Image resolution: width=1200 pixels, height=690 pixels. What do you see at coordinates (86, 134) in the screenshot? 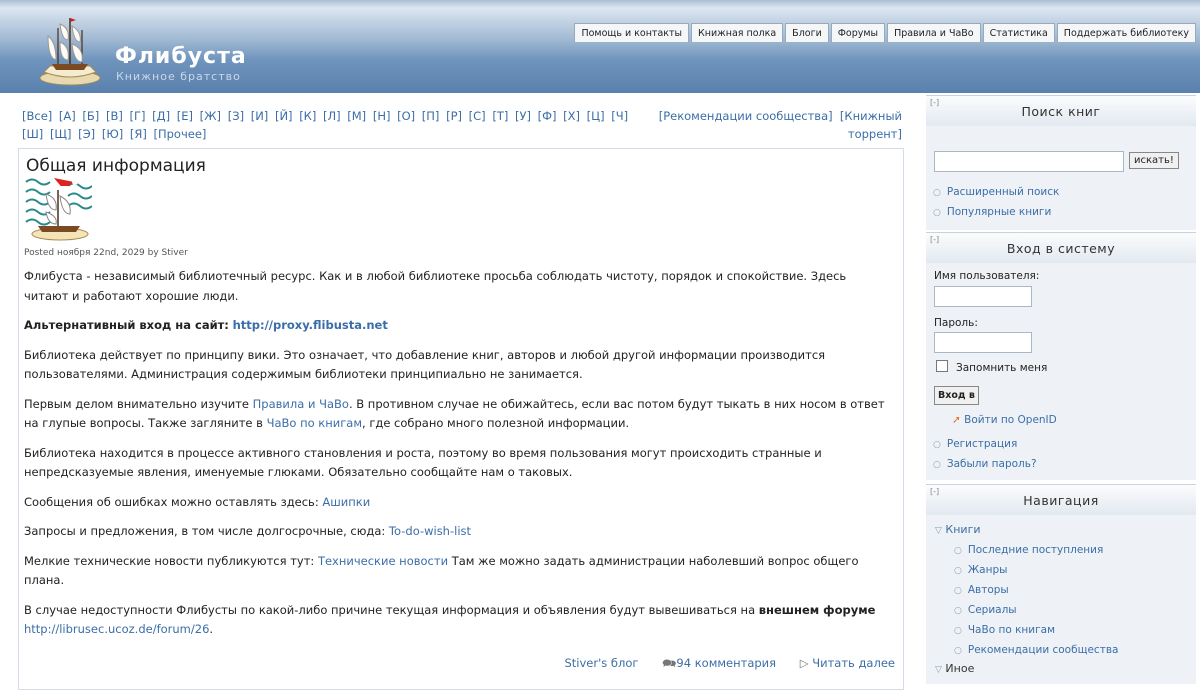
I see `letter-link: [Э]` at bounding box center [86, 134].